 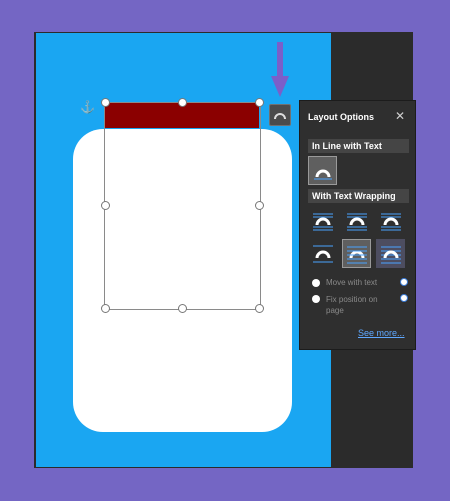 I want to click on resize-handle-top-left, so click(x=105, y=102).